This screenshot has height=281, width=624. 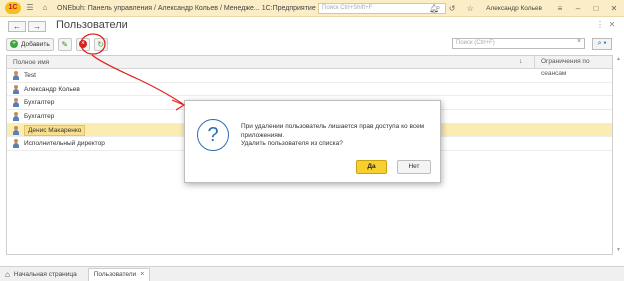 What do you see at coordinates (618, 59) in the screenshot?
I see `scroll-up-arrow: ▲` at bounding box center [618, 59].